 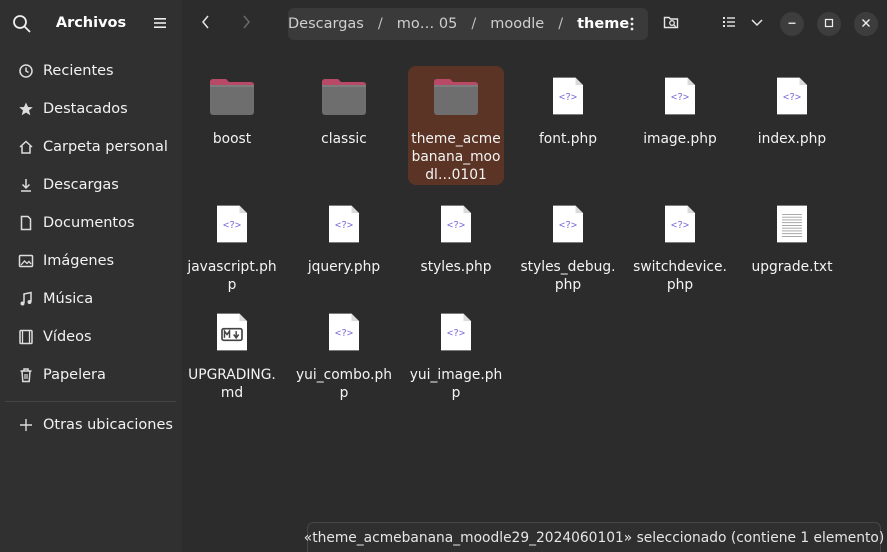 I want to click on file-name-label: boost, so click(x=232, y=139).